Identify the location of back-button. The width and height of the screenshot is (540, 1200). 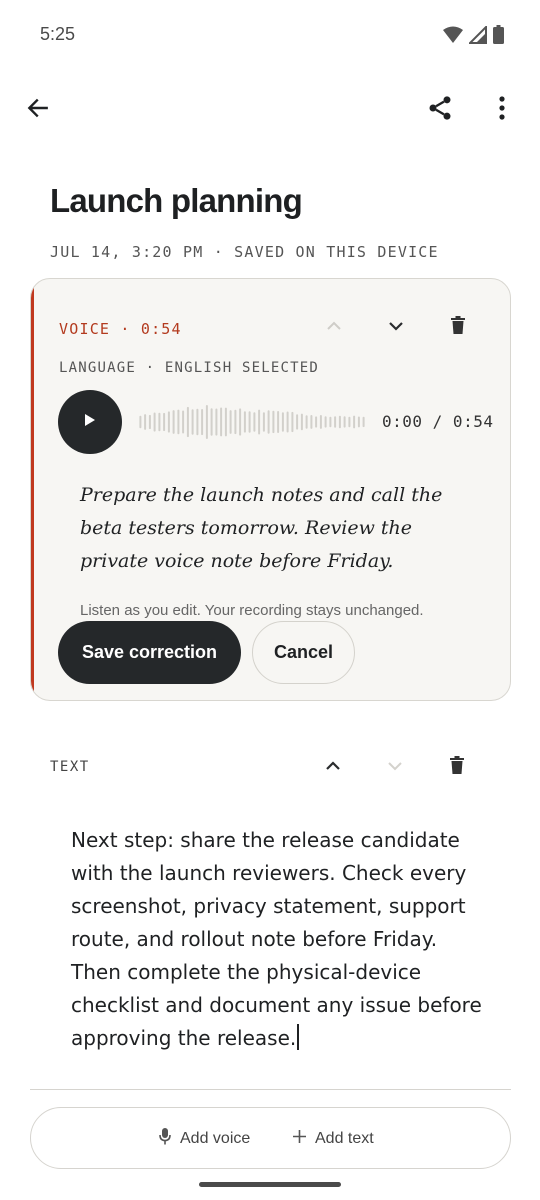
(38, 110).